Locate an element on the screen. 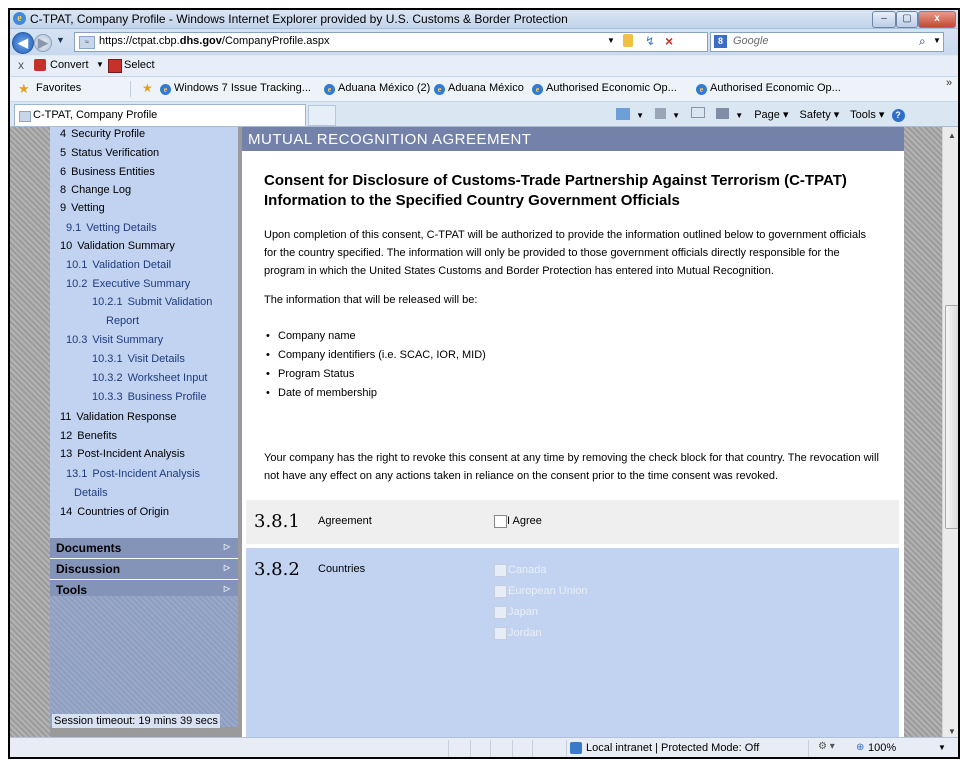 The width and height of the screenshot is (970, 767). i-agree-label: I Agree is located at coordinates (524, 521).